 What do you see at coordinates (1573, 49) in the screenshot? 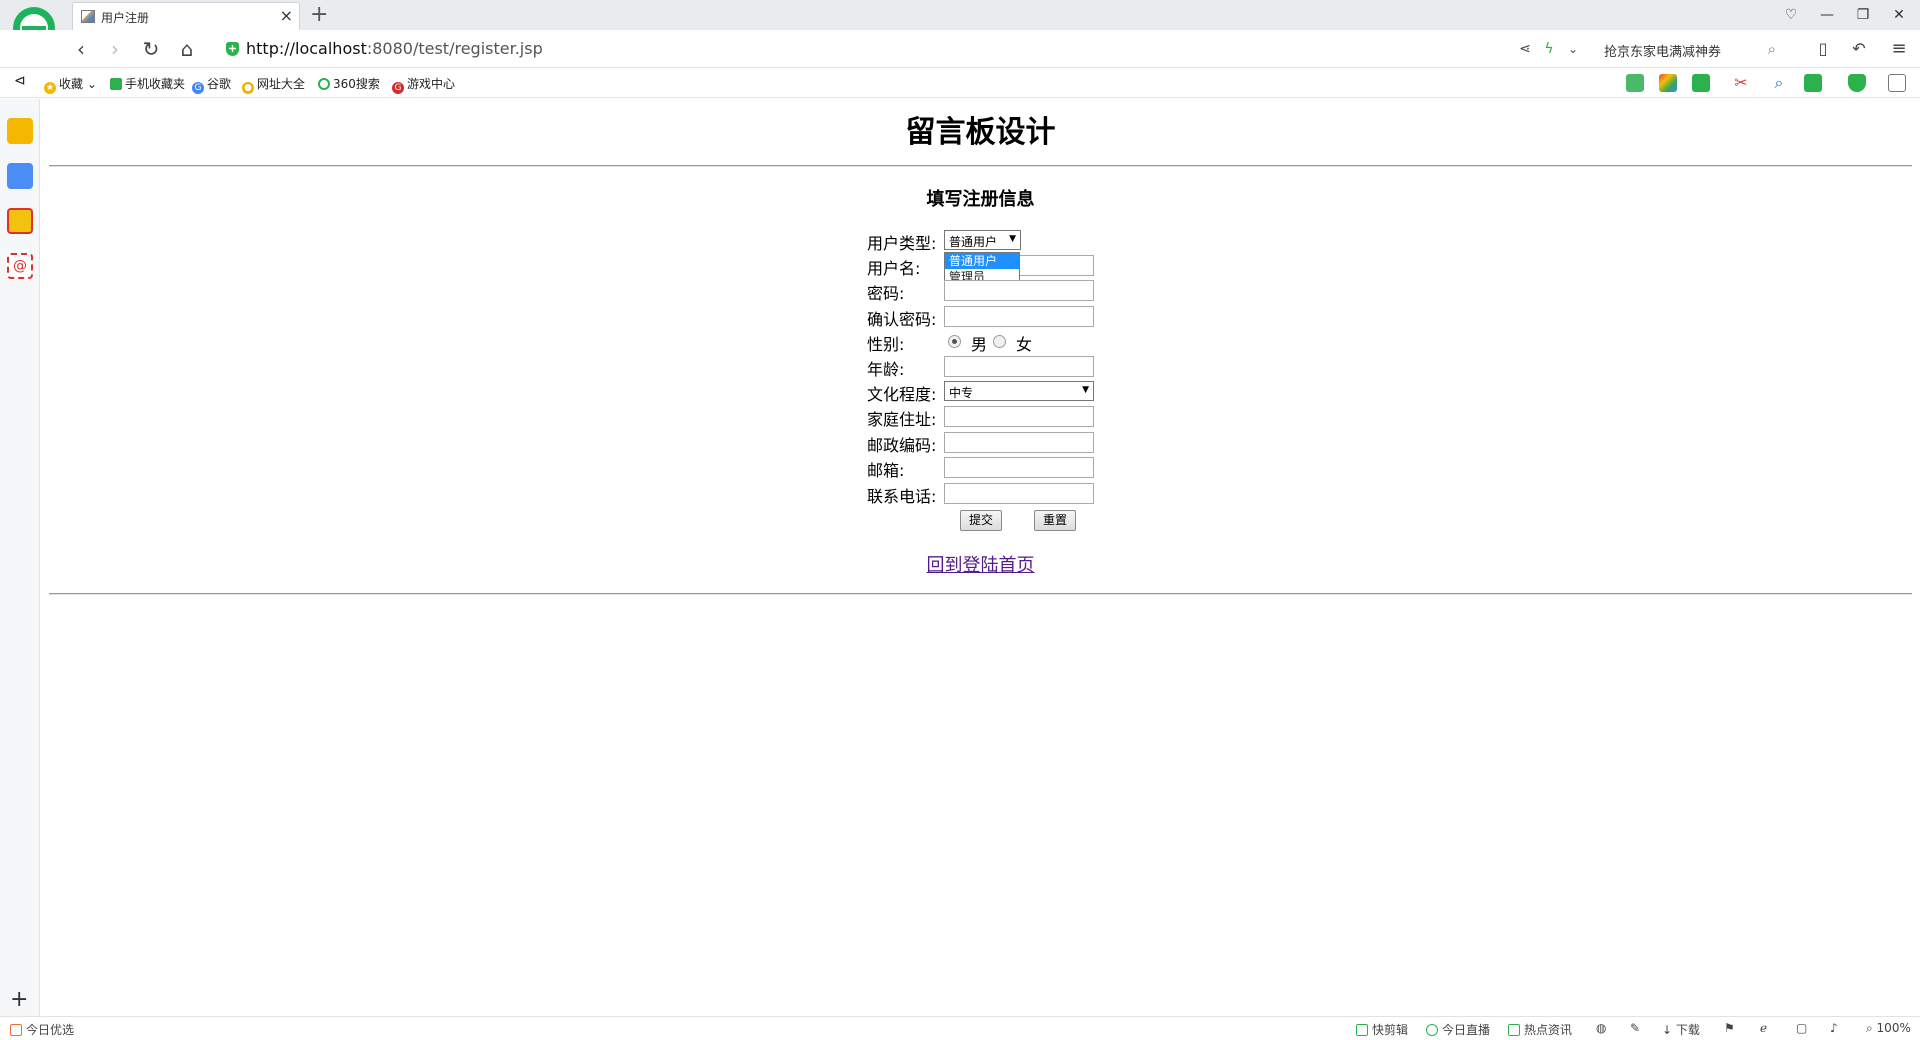
I see `chevron-down-icon: ⌄` at bounding box center [1573, 49].